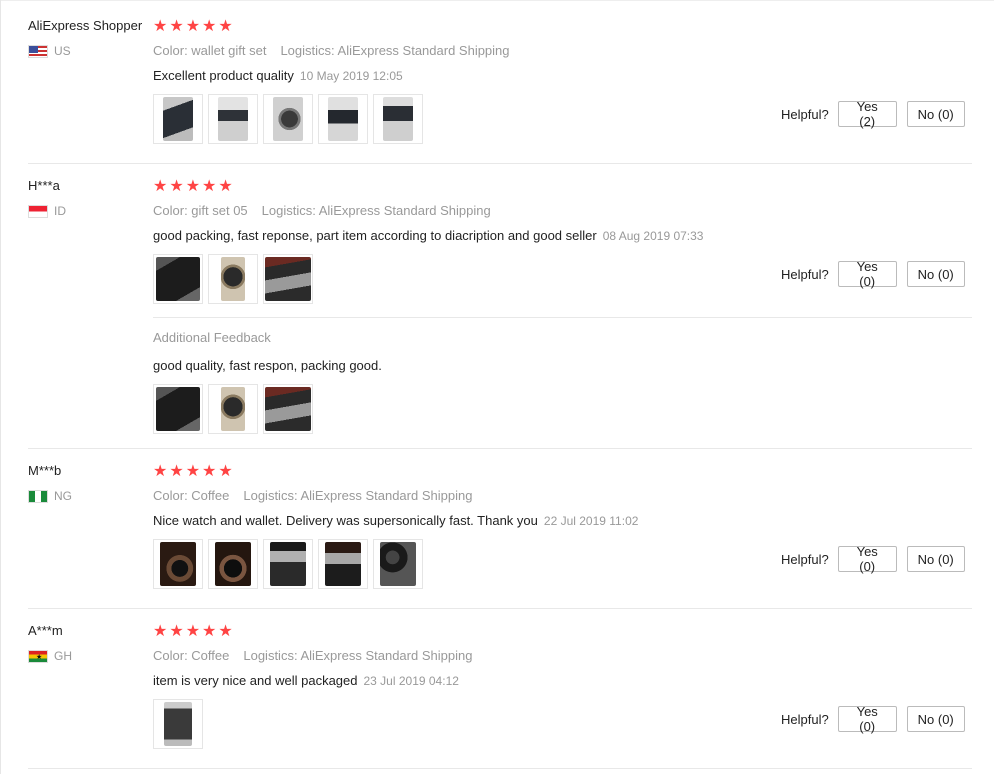 The image size is (994, 774). I want to click on country-code: GH, so click(63, 656).